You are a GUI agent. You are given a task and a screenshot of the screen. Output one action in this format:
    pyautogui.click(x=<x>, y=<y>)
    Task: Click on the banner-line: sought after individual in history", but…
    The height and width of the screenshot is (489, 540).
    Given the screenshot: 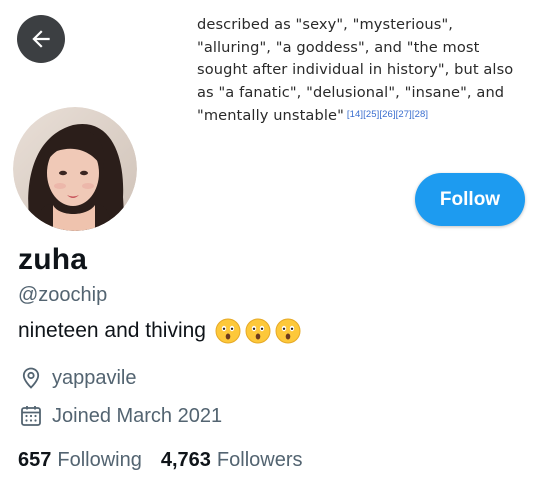 What is the action you would take?
    pyautogui.click(x=355, y=69)
    